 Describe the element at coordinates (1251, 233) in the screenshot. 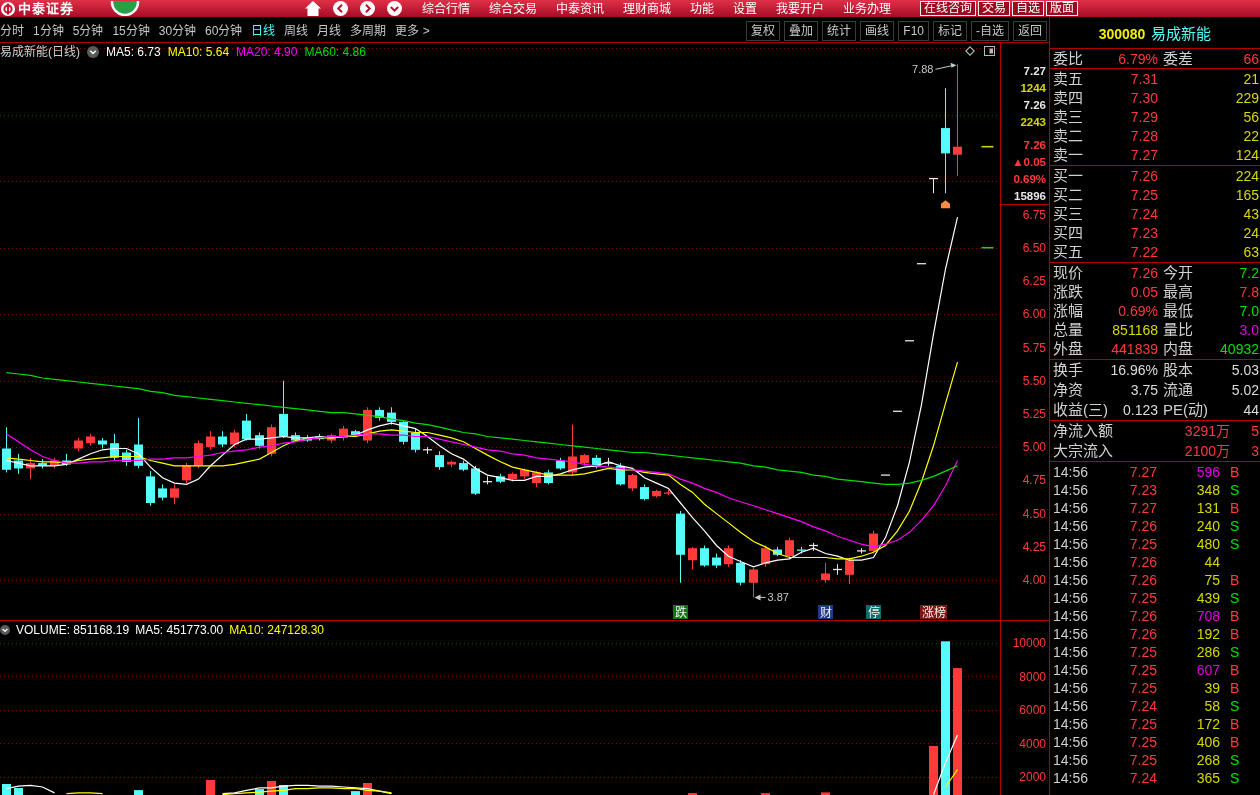

I see `order-volume: 24` at that location.